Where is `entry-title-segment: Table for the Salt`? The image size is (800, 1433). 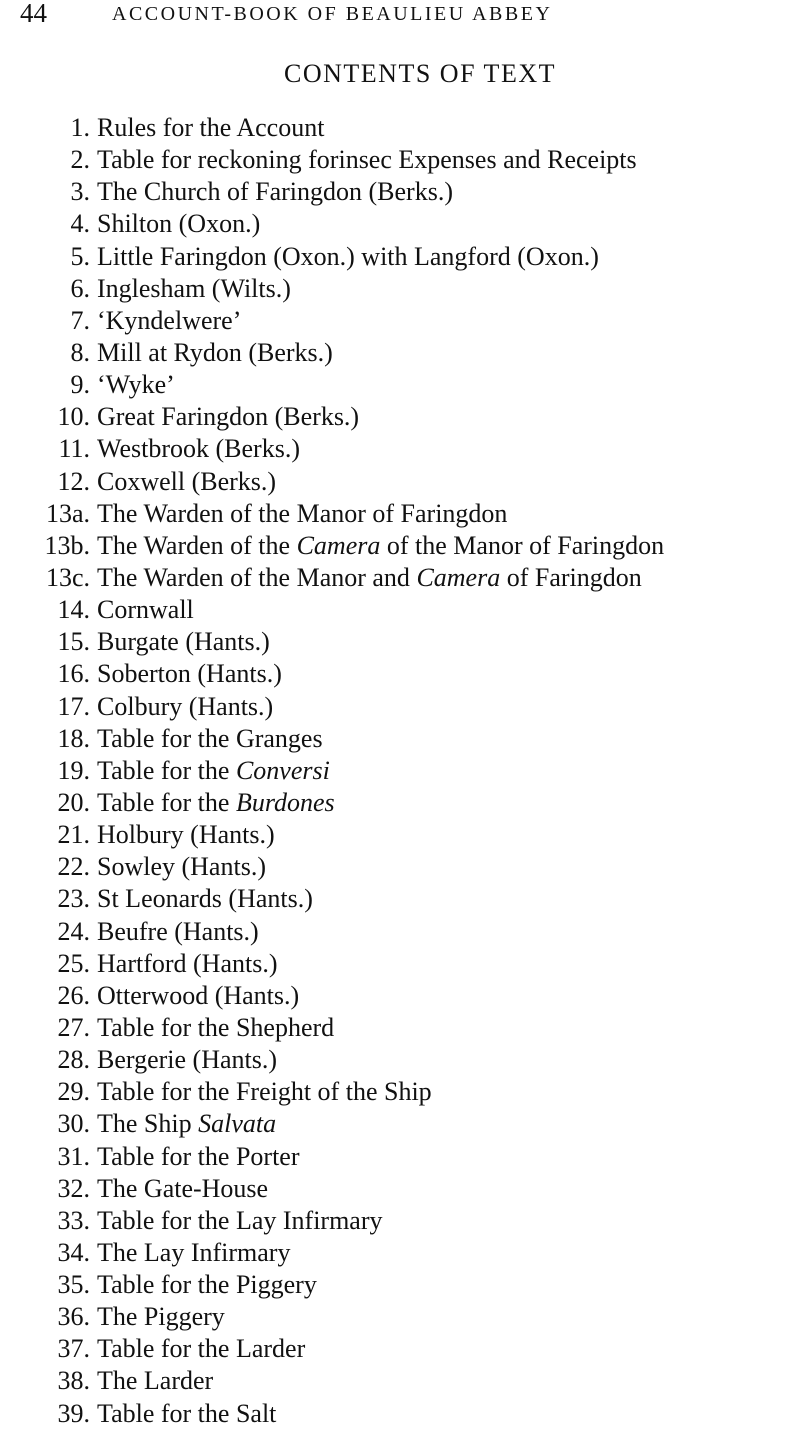
entry-title-segment: Table for the Salt is located at coordinates (187, 1413).